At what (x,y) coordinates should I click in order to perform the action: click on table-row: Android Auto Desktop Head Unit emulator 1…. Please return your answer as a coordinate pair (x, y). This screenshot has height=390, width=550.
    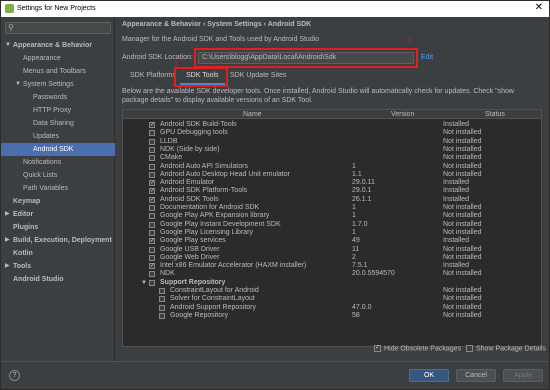
    Looking at the image, I should click on (332, 175).